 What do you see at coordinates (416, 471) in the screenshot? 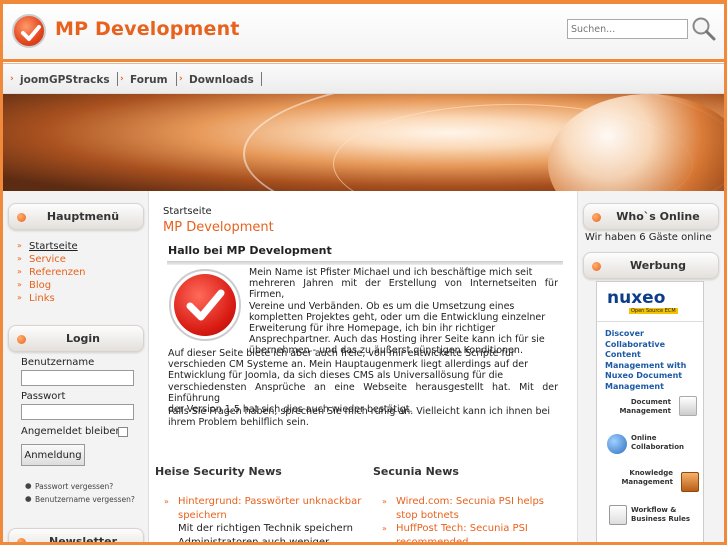
I see `secunia-news-title: Secunia News` at bounding box center [416, 471].